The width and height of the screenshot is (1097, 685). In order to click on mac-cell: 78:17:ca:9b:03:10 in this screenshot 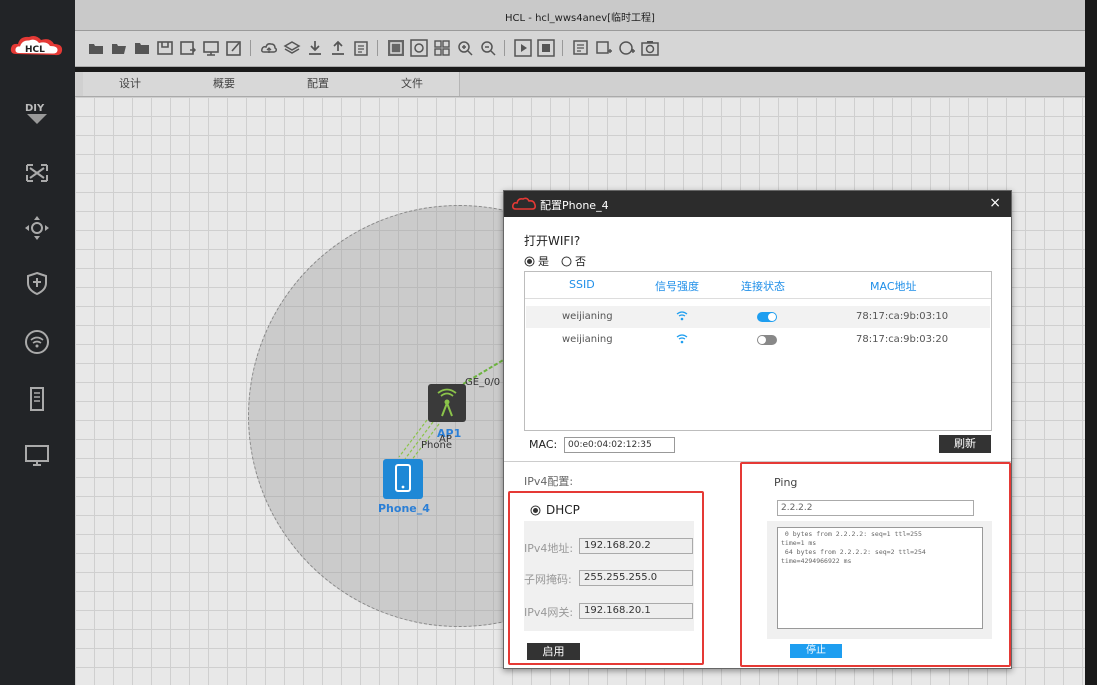, I will do `click(902, 316)`.